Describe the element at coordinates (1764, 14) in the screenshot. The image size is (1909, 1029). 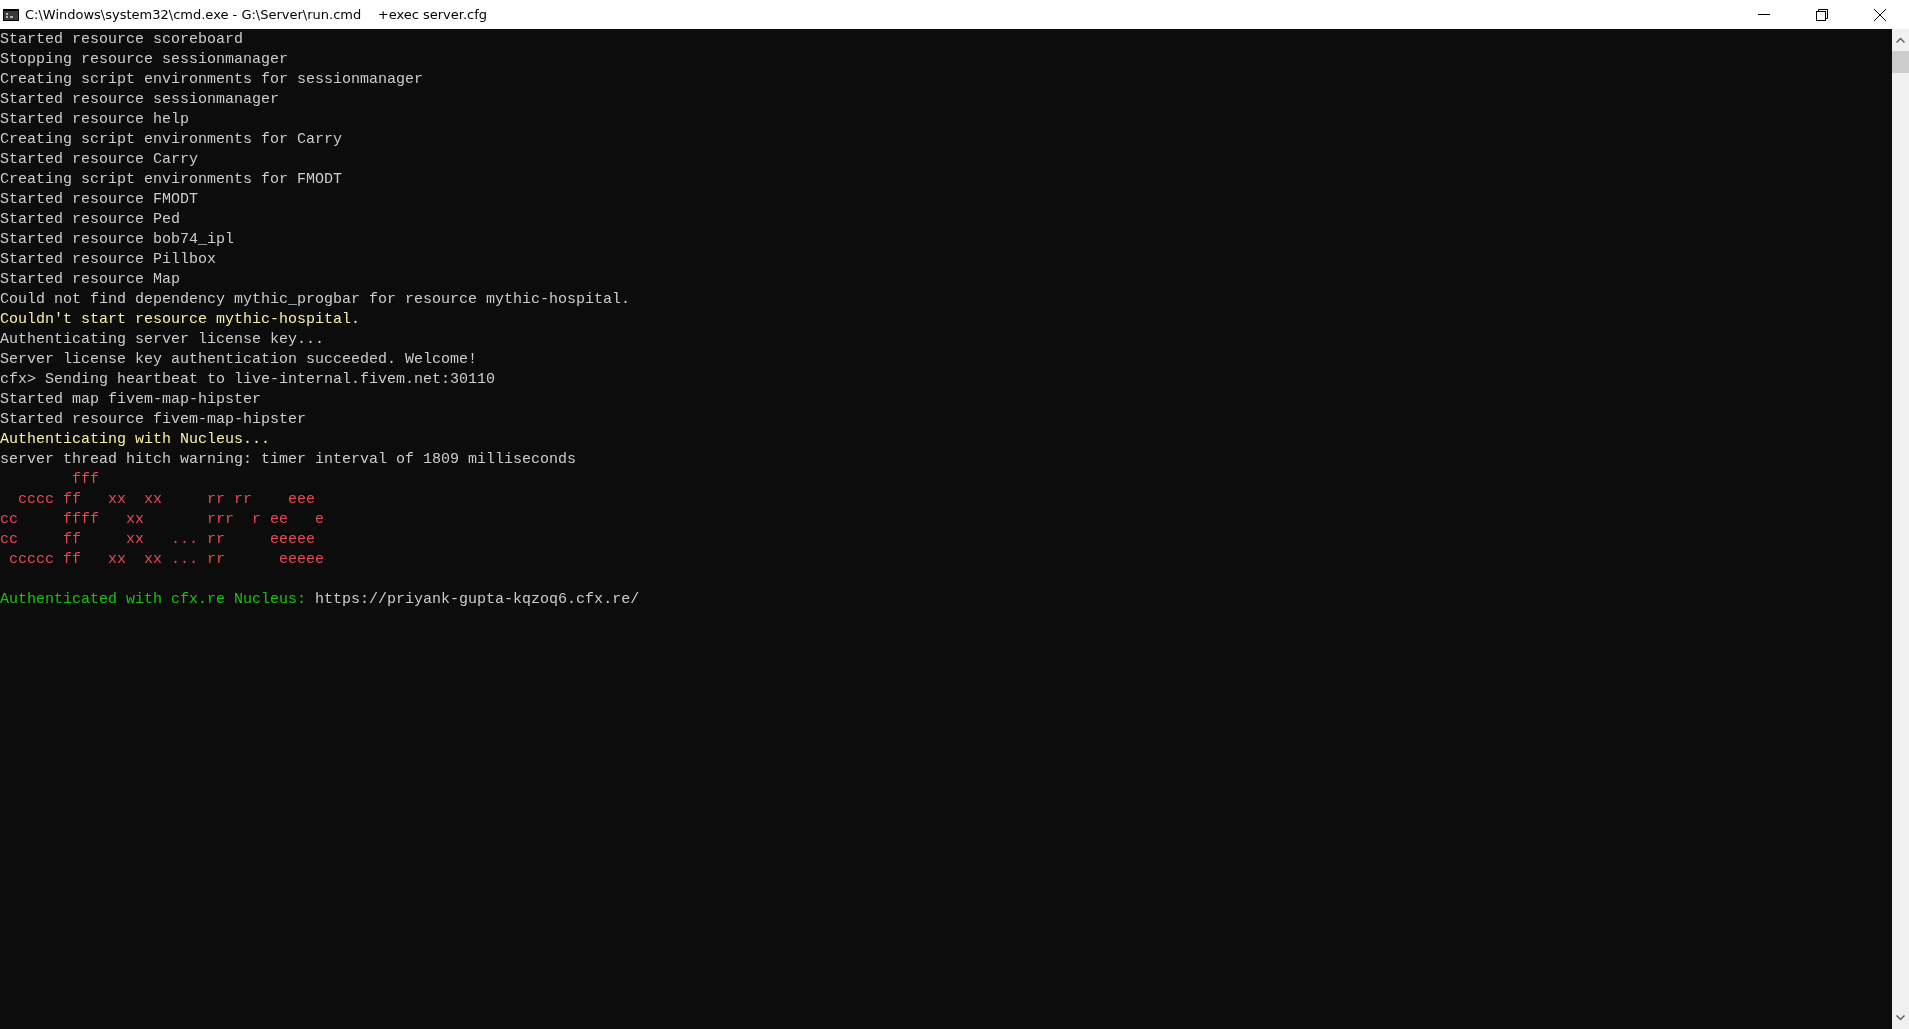
I see `minimize-icon` at that location.